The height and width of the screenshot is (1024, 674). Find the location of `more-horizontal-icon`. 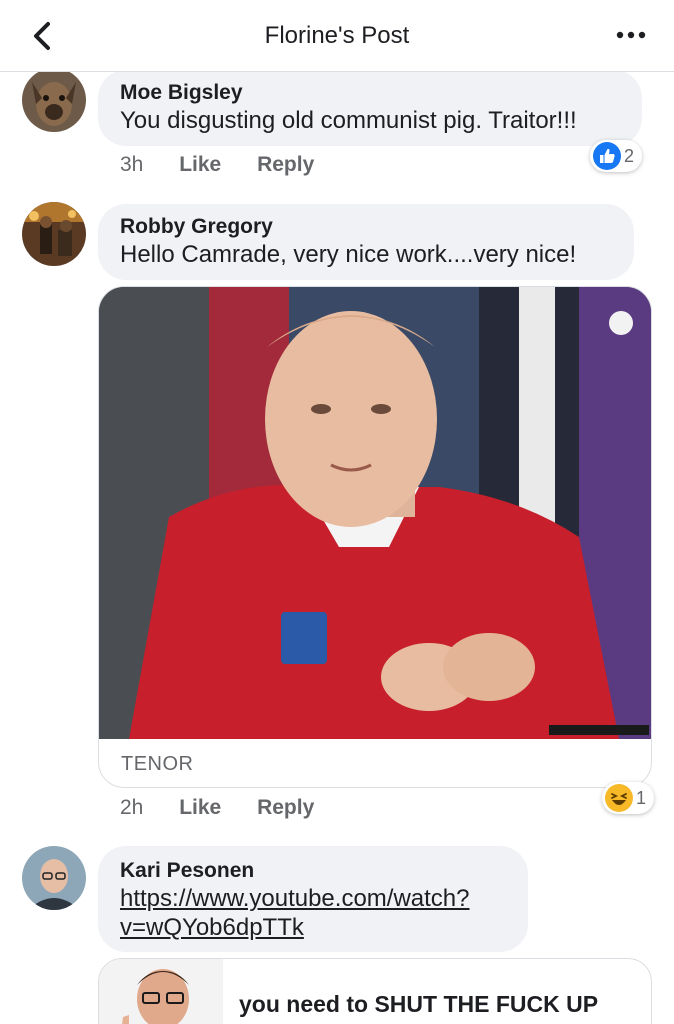

more-horizontal-icon is located at coordinates (631, 35).